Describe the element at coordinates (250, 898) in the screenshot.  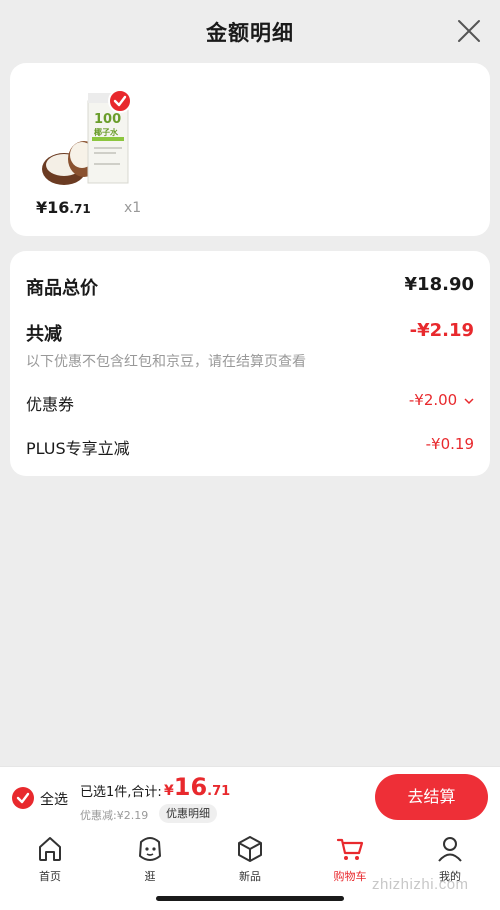
I see `home-indicator` at that location.